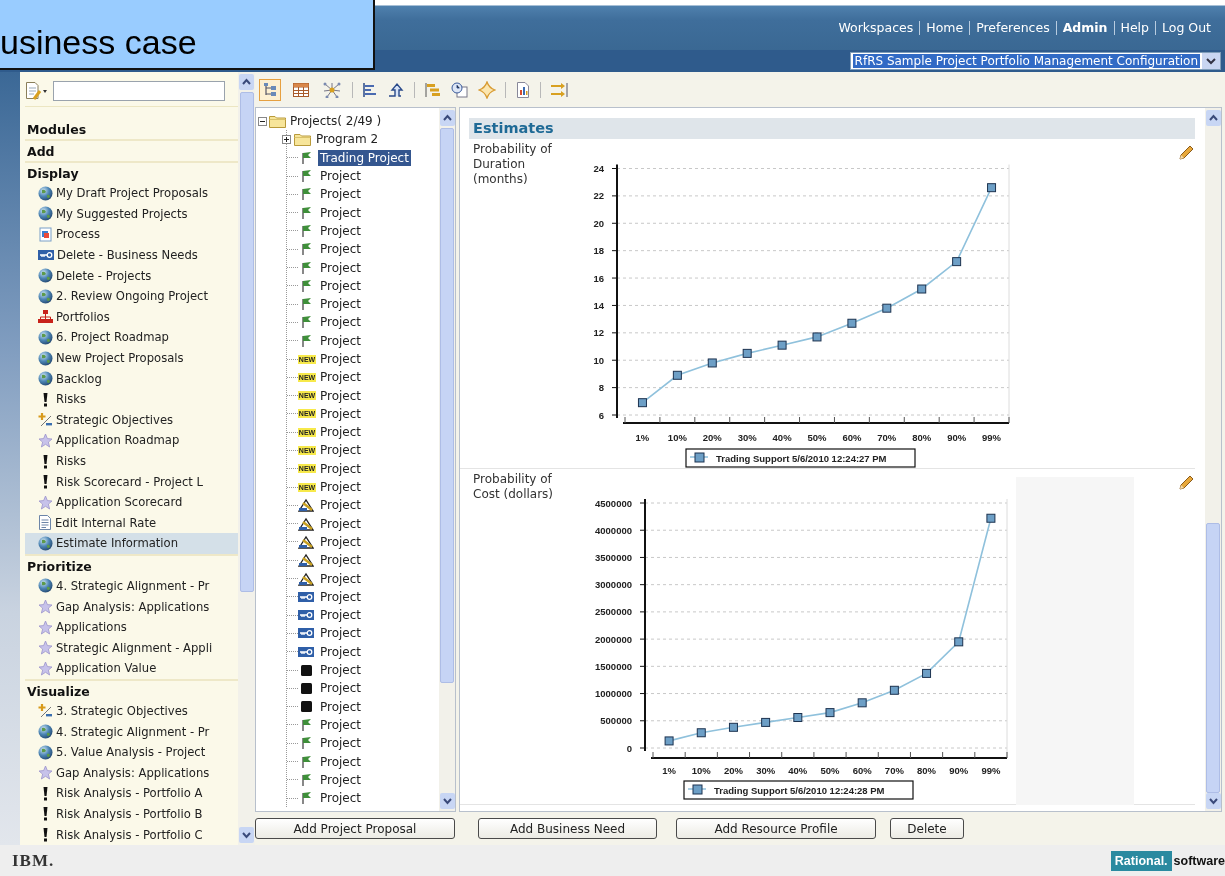 This screenshot has height=876, width=1225. I want to click on action-button: Delete, so click(927, 828).